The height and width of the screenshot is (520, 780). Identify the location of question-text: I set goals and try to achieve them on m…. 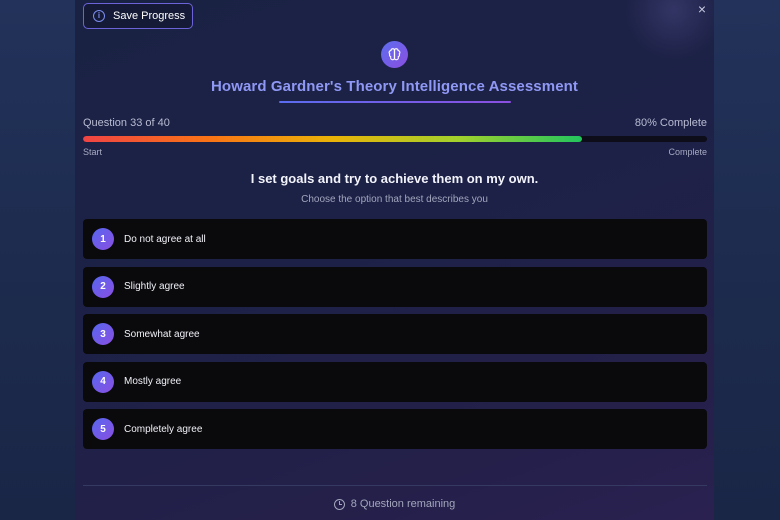
(394, 178).